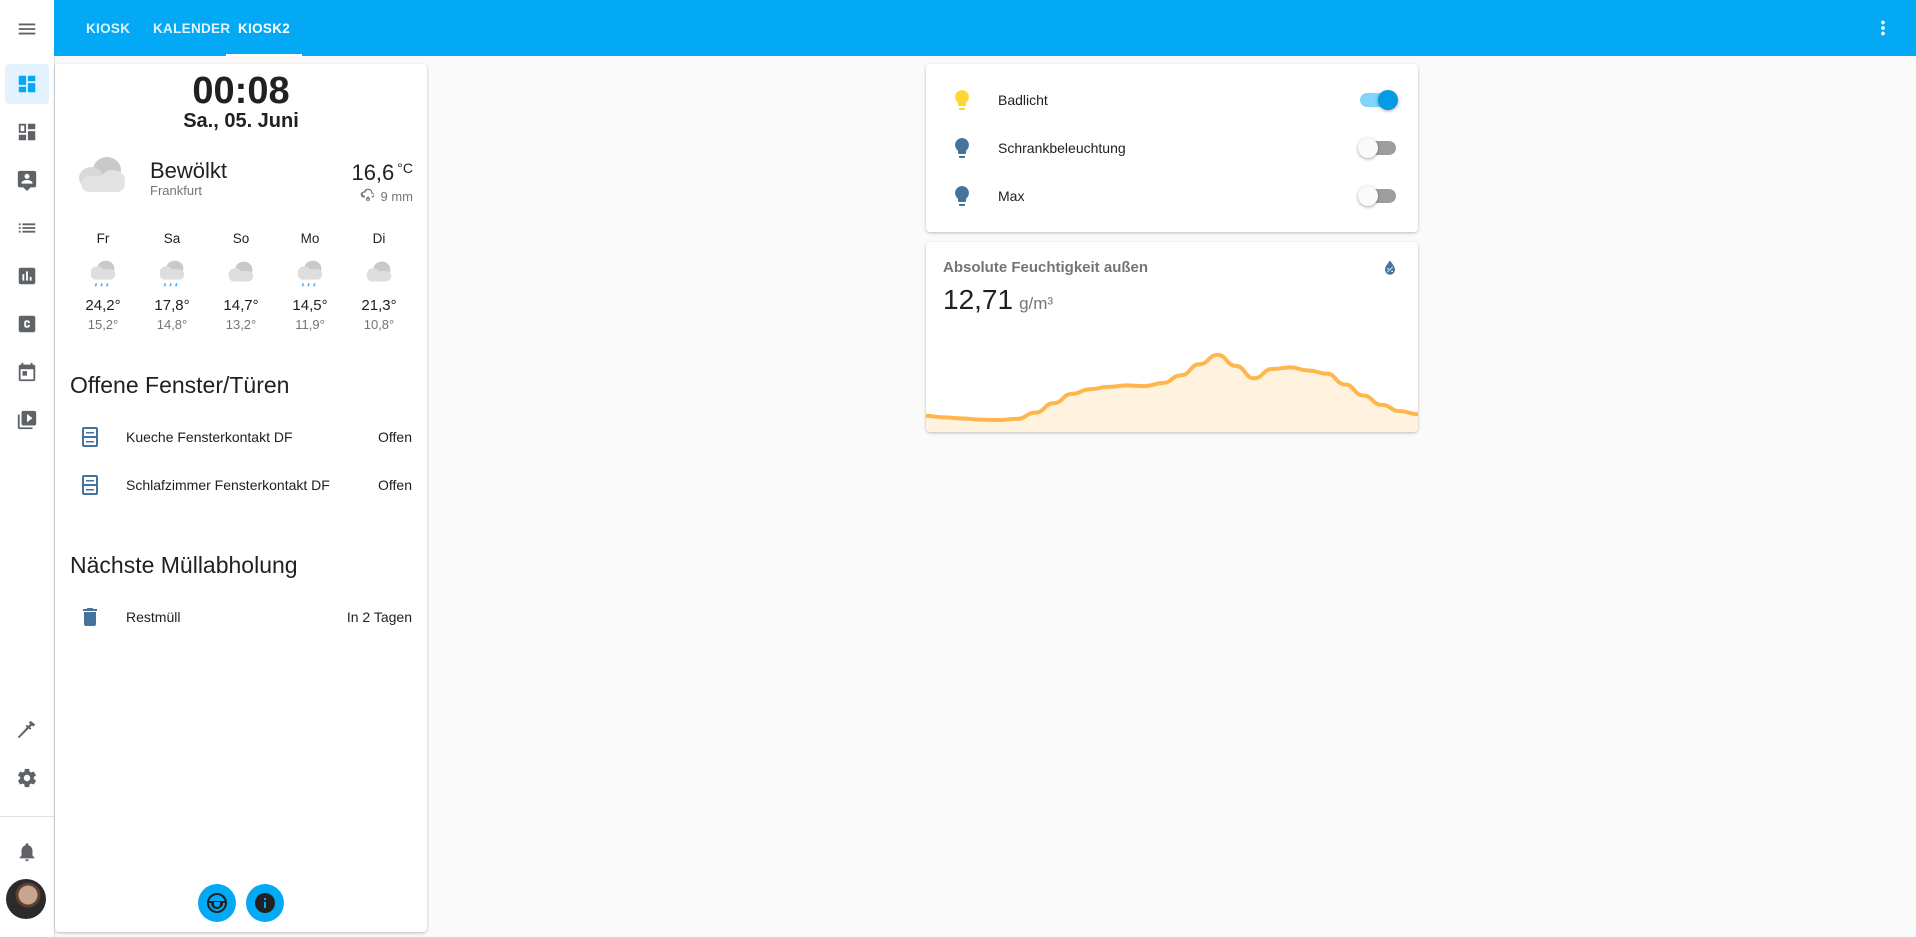  What do you see at coordinates (1011, 196) in the screenshot?
I see `light-name: Max` at bounding box center [1011, 196].